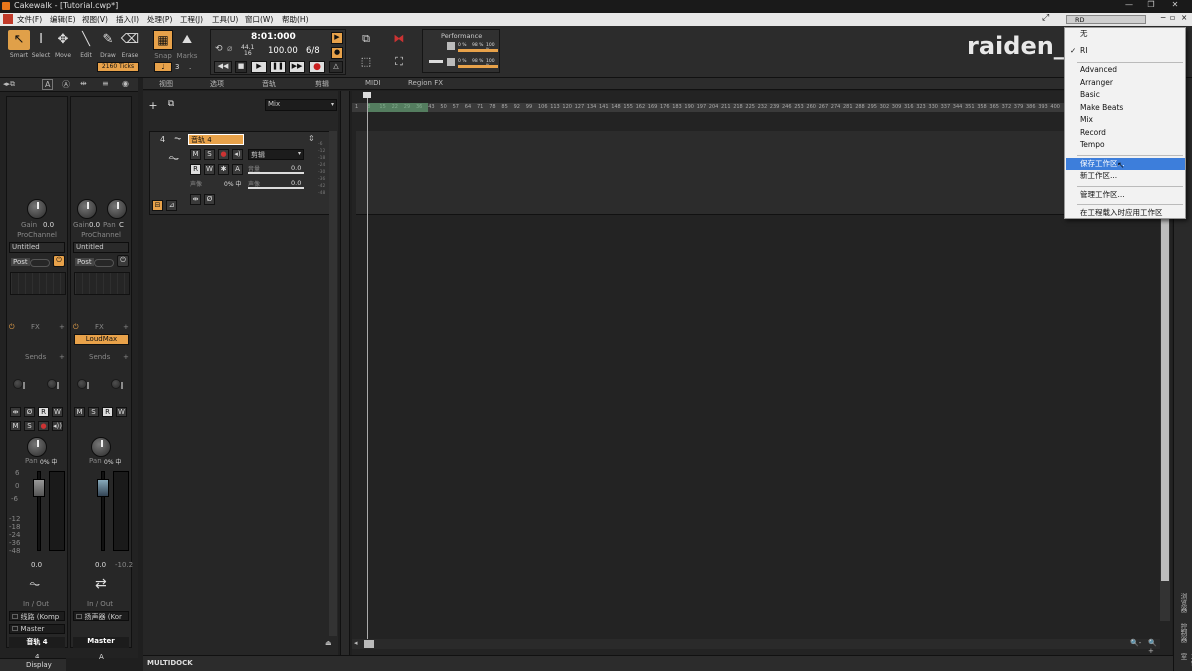 This screenshot has width=1192, height=671. I want to click on inspector-list-icon: ≡, so click(105, 83).